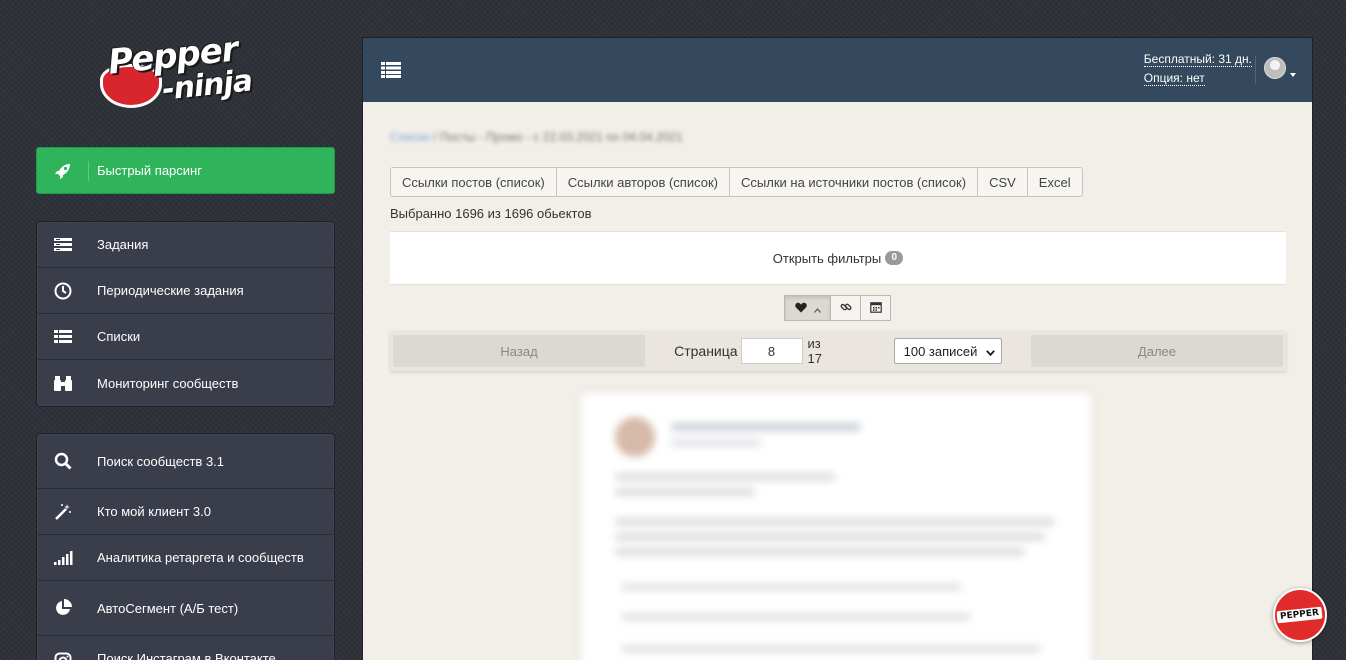 The width and height of the screenshot is (1346, 660). What do you see at coordinates (1275, 68) in the screenshot?
I see `avatar` at bounding box center [1275, 68].